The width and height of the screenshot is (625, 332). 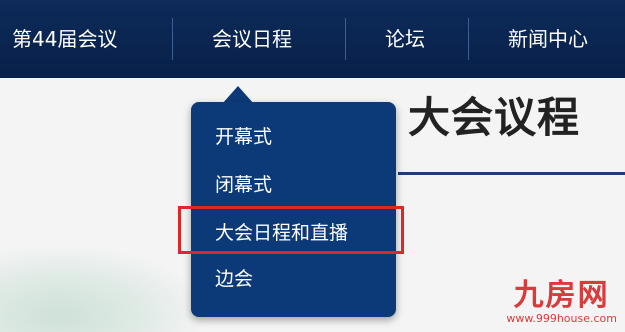 What do you see at coordinates (100, 290) in the screenshot?
I see `background-image` at bounding box center [100, 290].